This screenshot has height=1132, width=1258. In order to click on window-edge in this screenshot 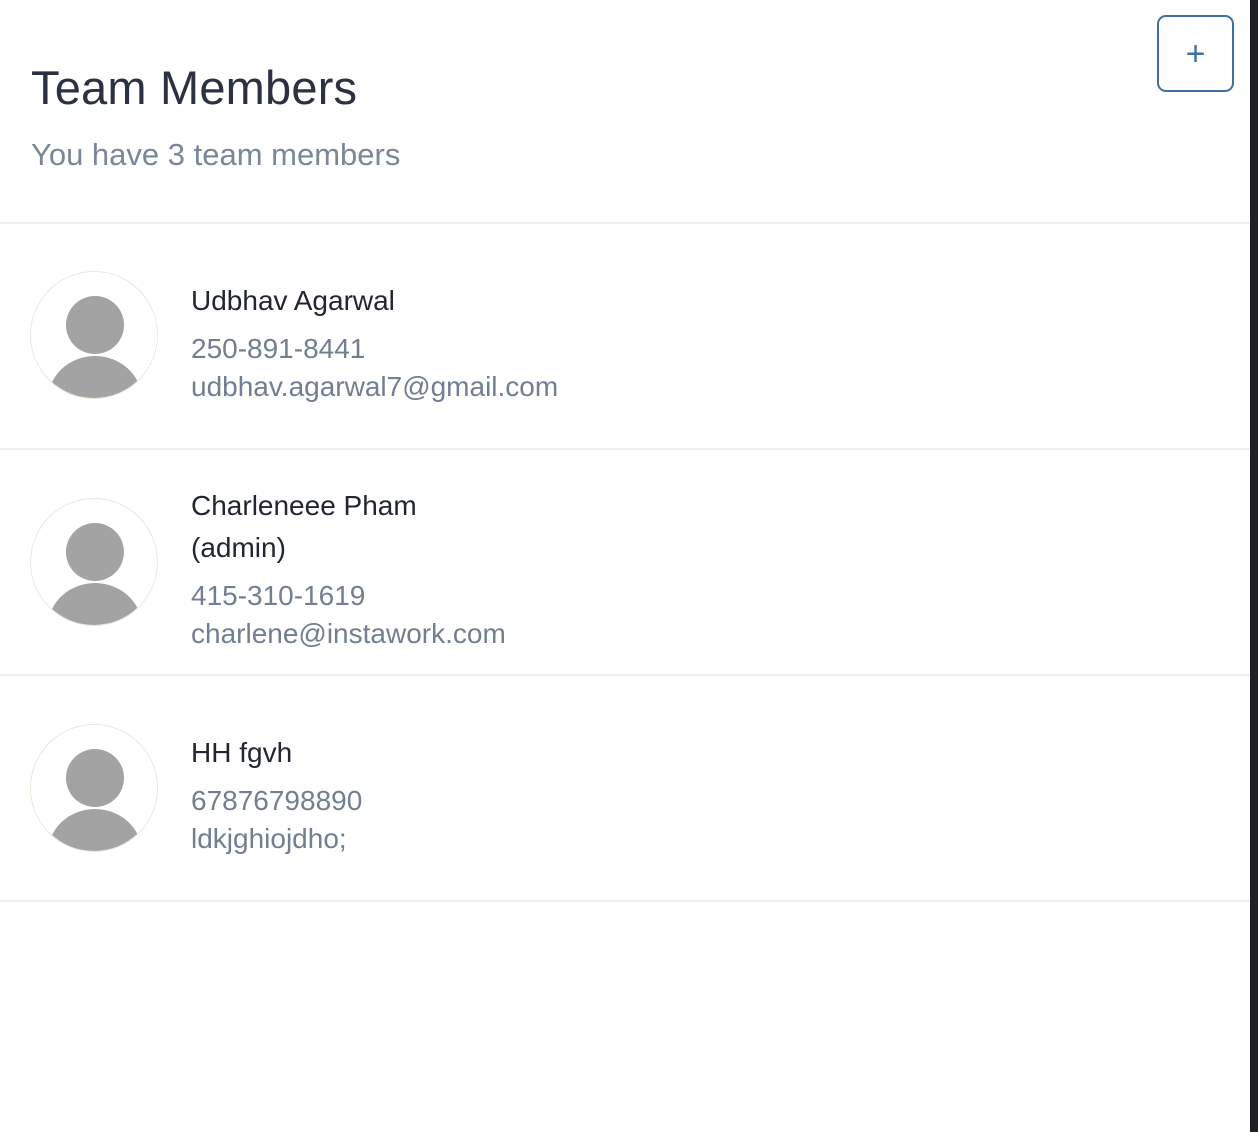, I will do `click(1254, 566)`.